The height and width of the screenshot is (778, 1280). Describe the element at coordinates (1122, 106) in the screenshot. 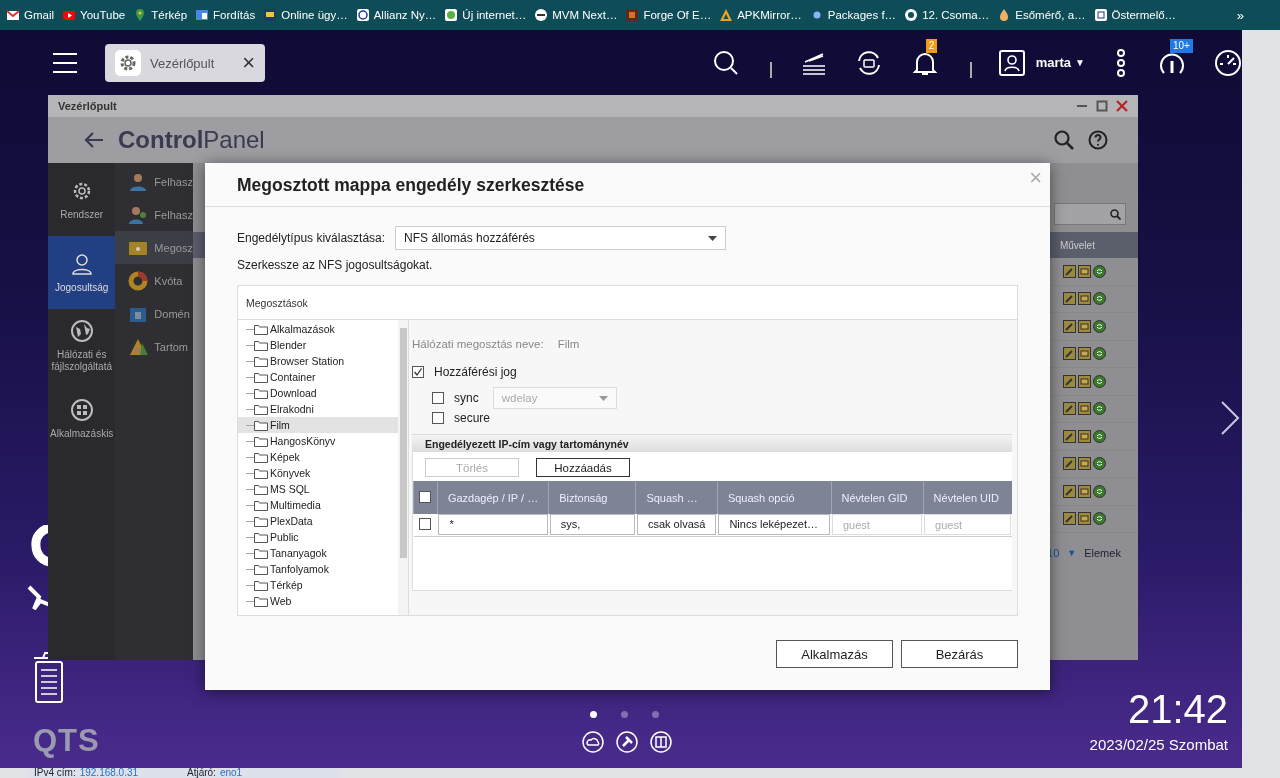

I see `close-icon` at that location.